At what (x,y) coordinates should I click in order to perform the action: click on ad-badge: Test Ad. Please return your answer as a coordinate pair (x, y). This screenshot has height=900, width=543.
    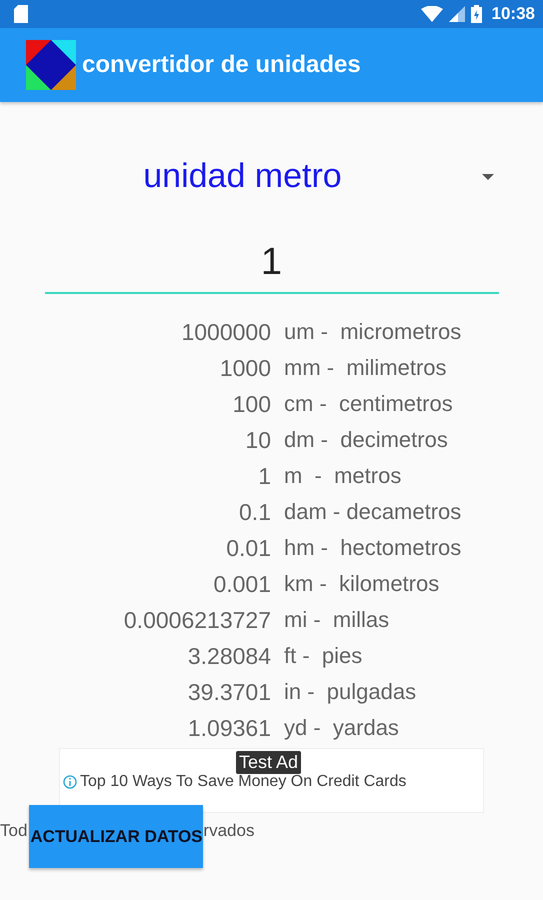
    Looking at the image, I should click on (269, 762).